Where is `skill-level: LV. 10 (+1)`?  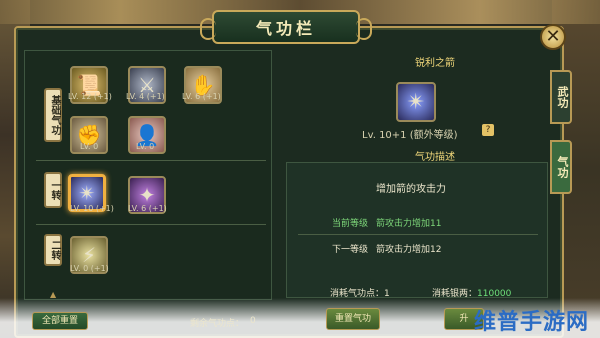
skill-level: LV. 10 (+1) is located at coordinates (92, 208).